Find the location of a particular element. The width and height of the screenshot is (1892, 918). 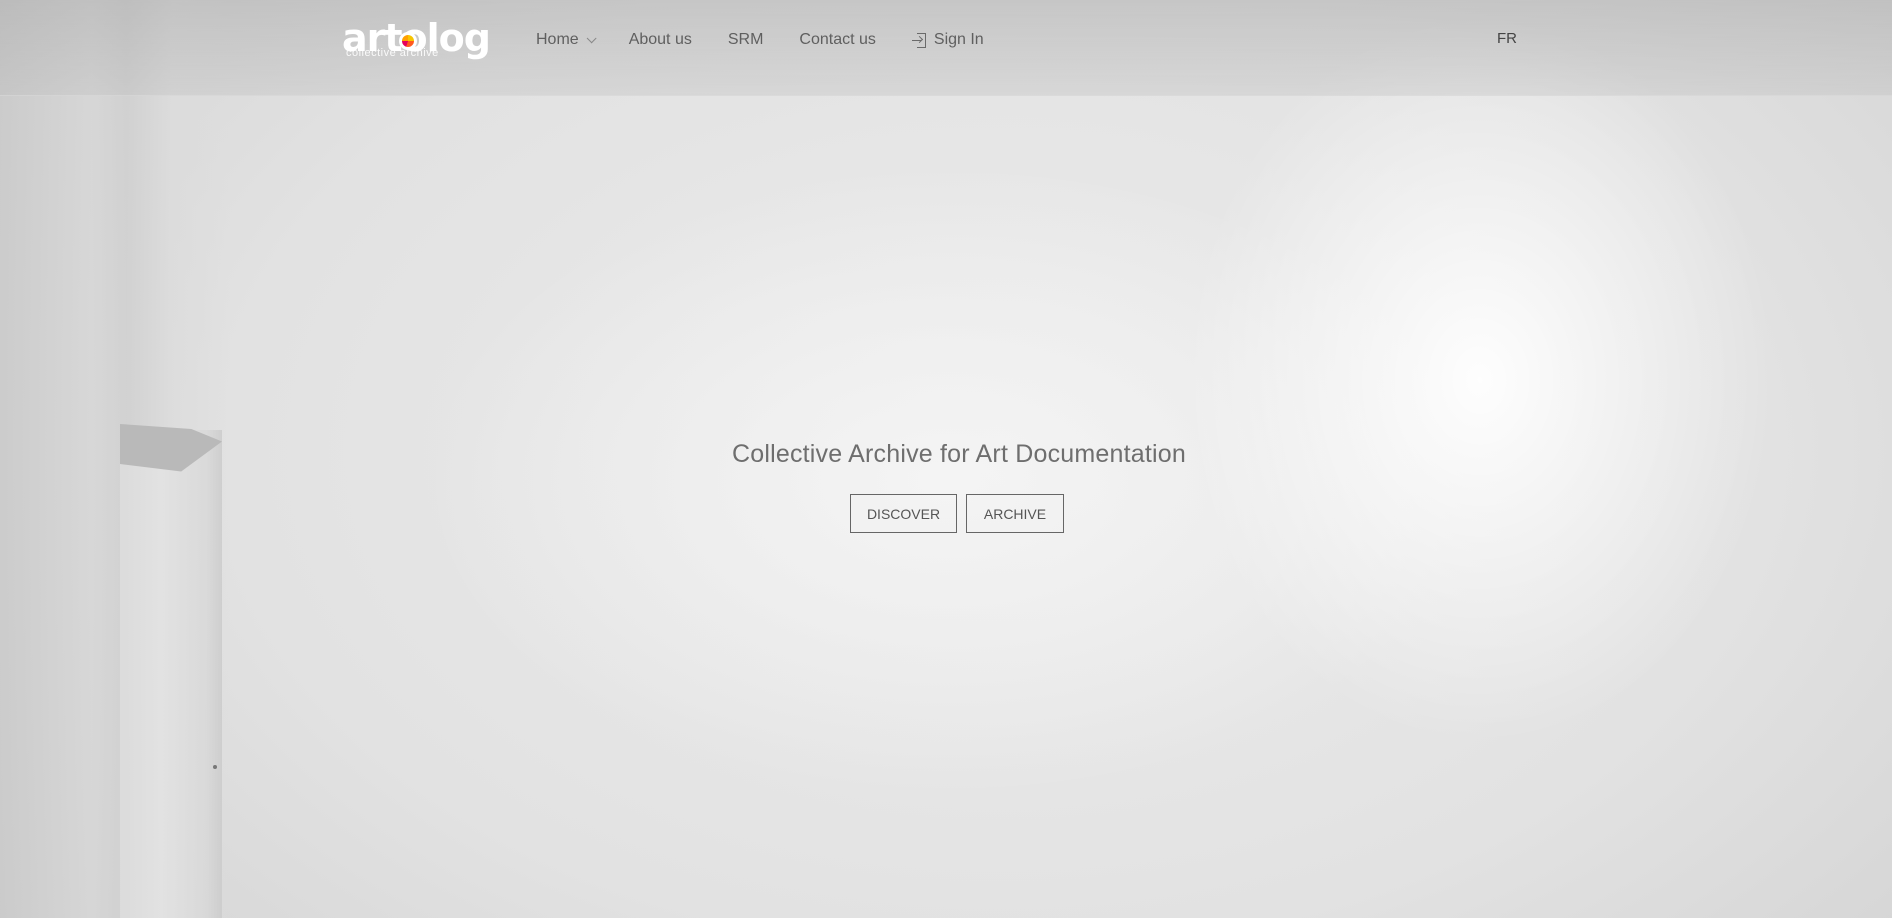

nav-item-sign-in: Sign In is located at coordinates (947, 40).